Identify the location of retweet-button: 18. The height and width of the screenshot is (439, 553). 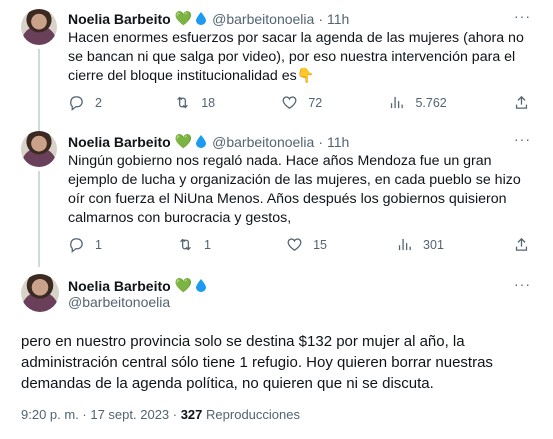
(194, 102).